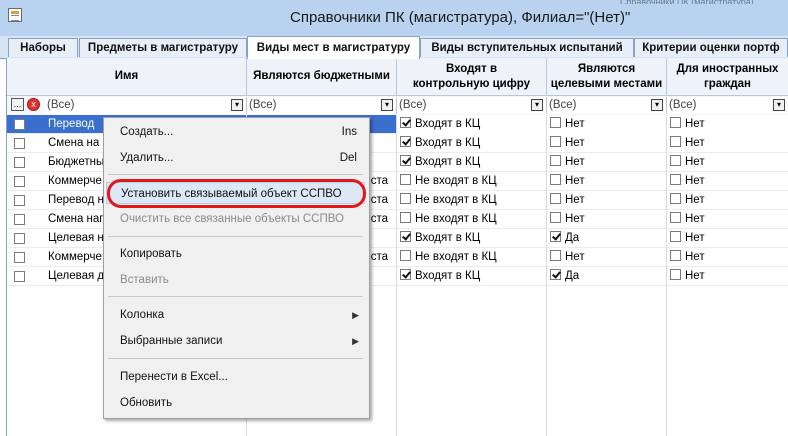 Image resolution: width=788 pixels, height=436 pixels. I want to click on clear-filter-icon: x, so click(33, 104).